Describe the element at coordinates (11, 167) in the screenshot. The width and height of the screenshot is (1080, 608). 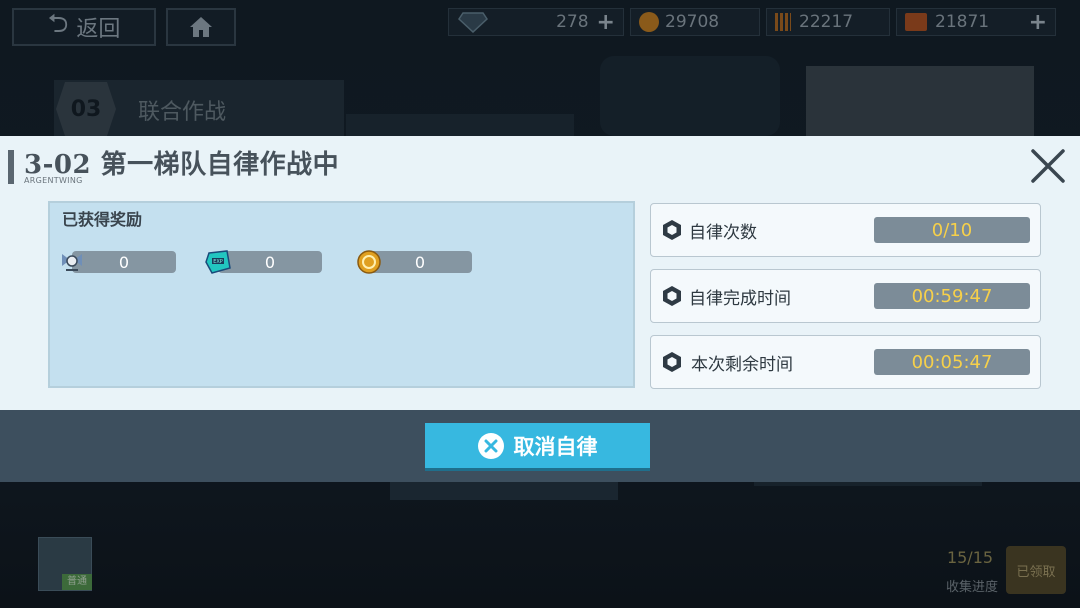
I see `title-accent-bar` at that location.